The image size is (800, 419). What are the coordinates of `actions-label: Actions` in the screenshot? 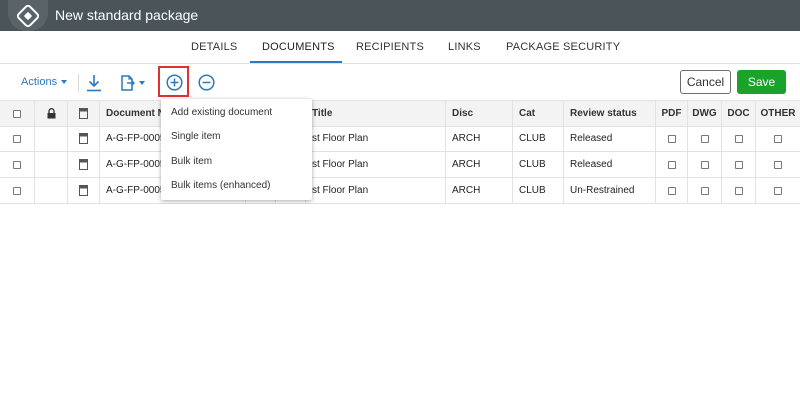 It's located at (39, 82).